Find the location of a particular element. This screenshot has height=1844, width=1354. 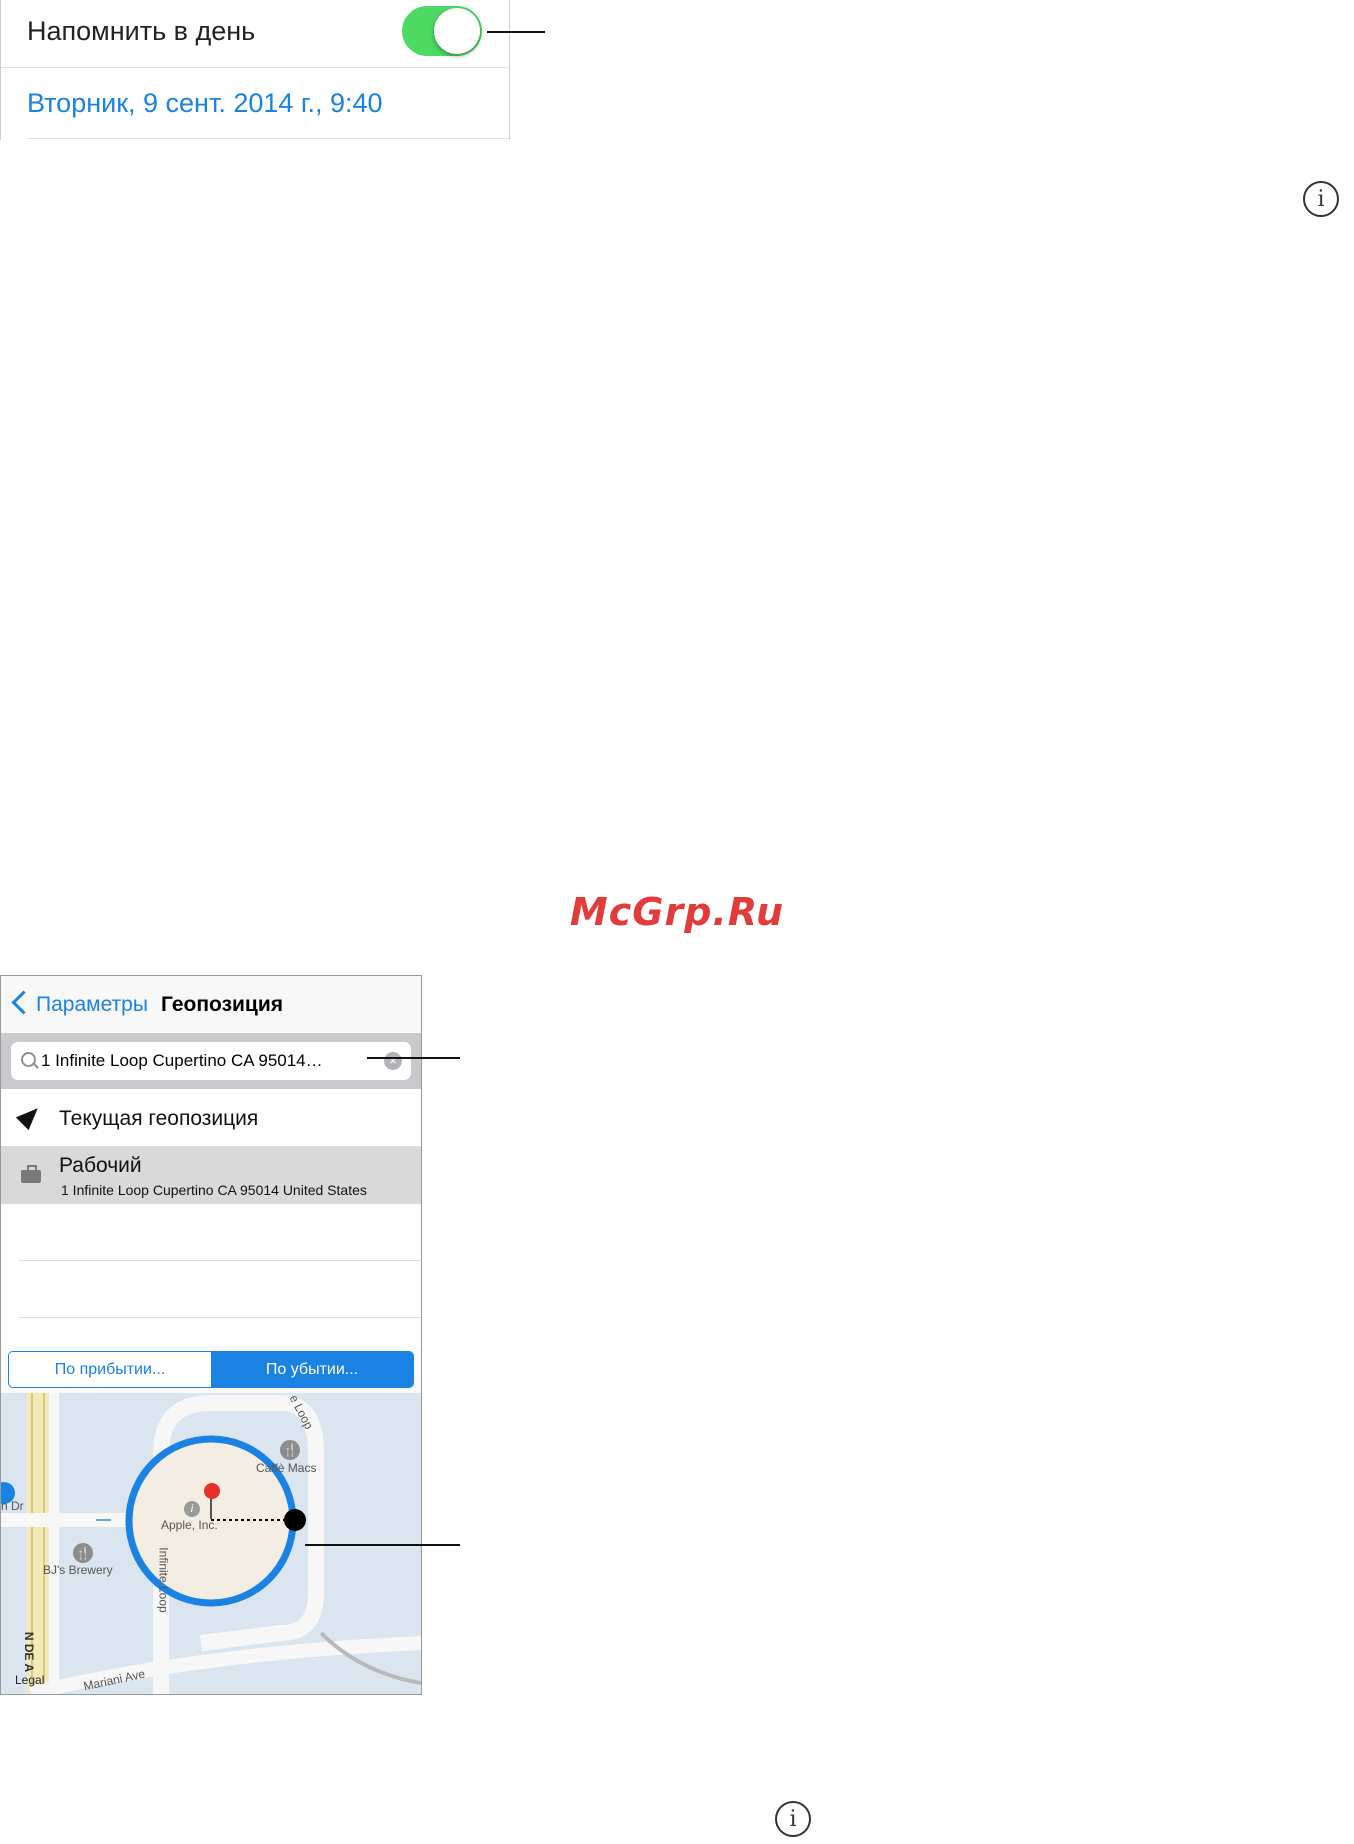

map-label-apple: Apple, Inc. is located at coordinates (189, 1525).